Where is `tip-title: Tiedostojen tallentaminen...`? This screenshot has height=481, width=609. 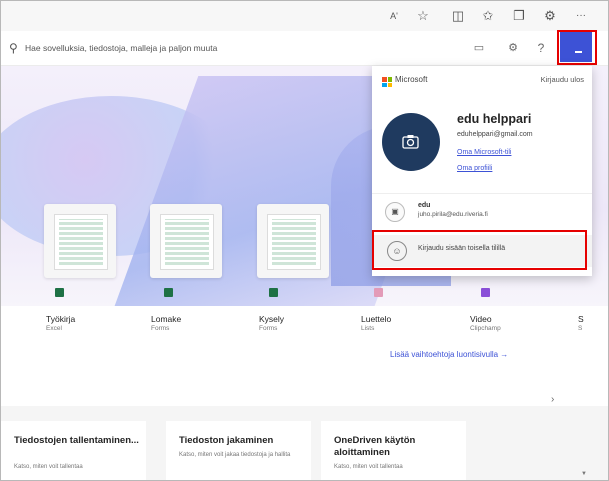
tip-title: Tiedostojen tallentaminen... is located at coordinates (76, 440).